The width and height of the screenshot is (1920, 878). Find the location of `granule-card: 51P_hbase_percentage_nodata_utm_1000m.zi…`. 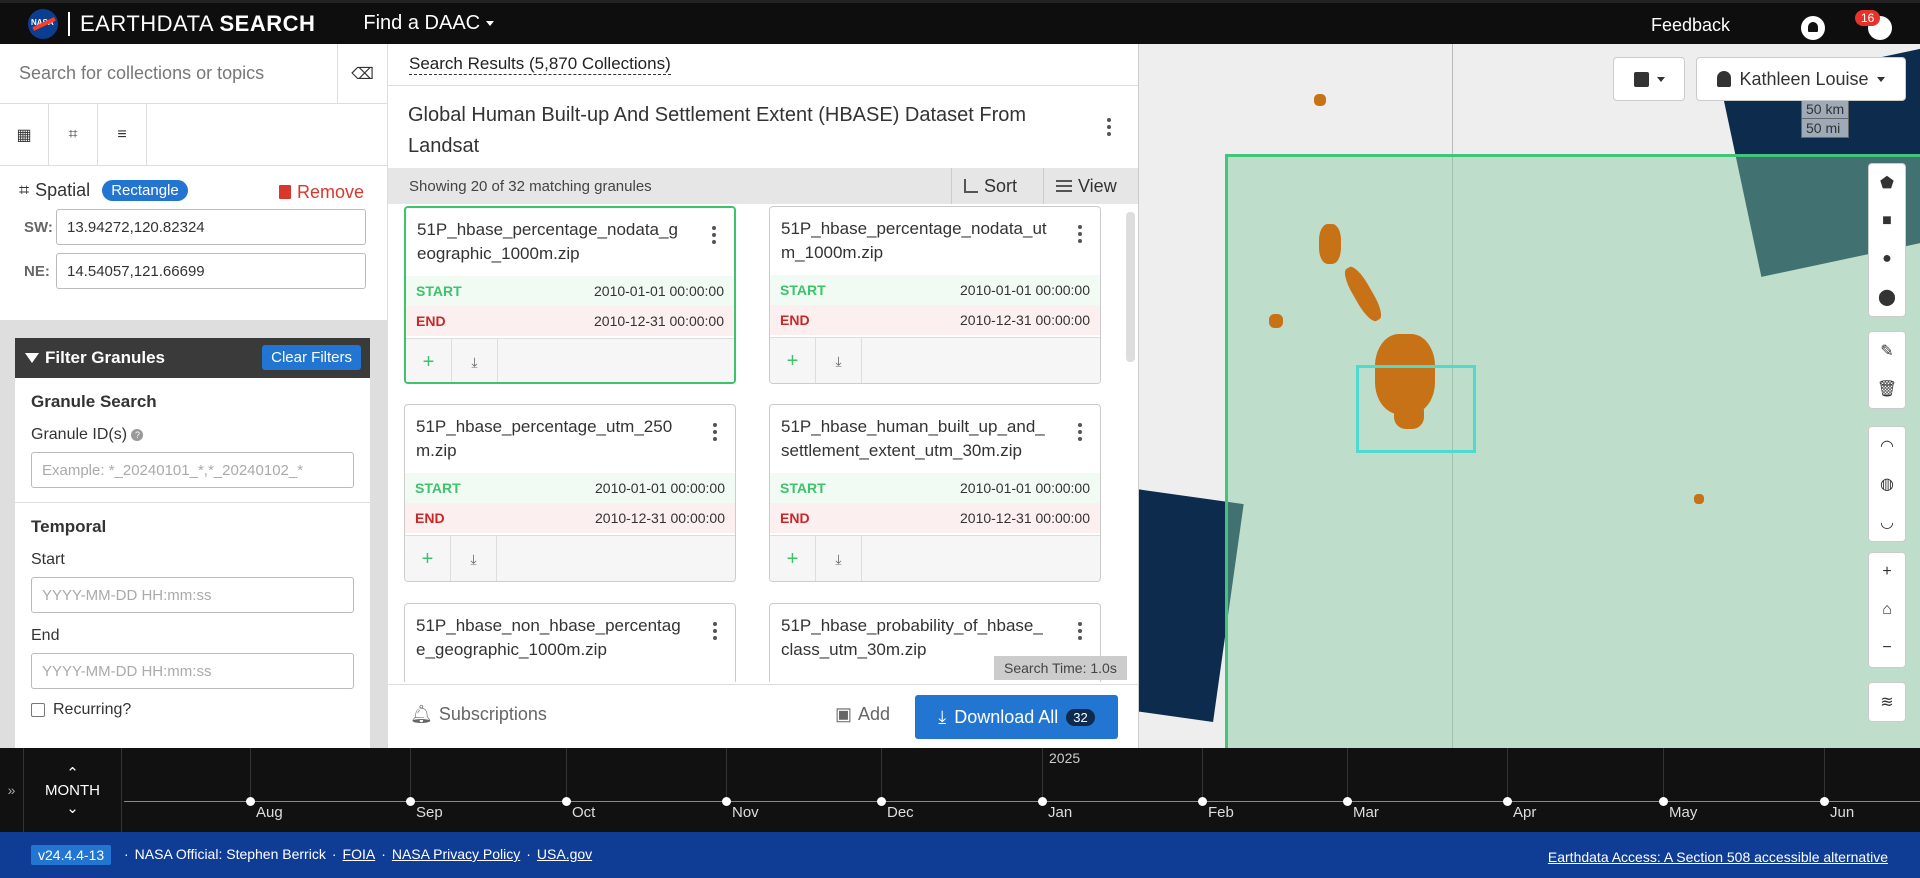

granule-card: 51P_hbase_percentage_nodata_utm_1000m.zi… is located at coordinates (935, 295).